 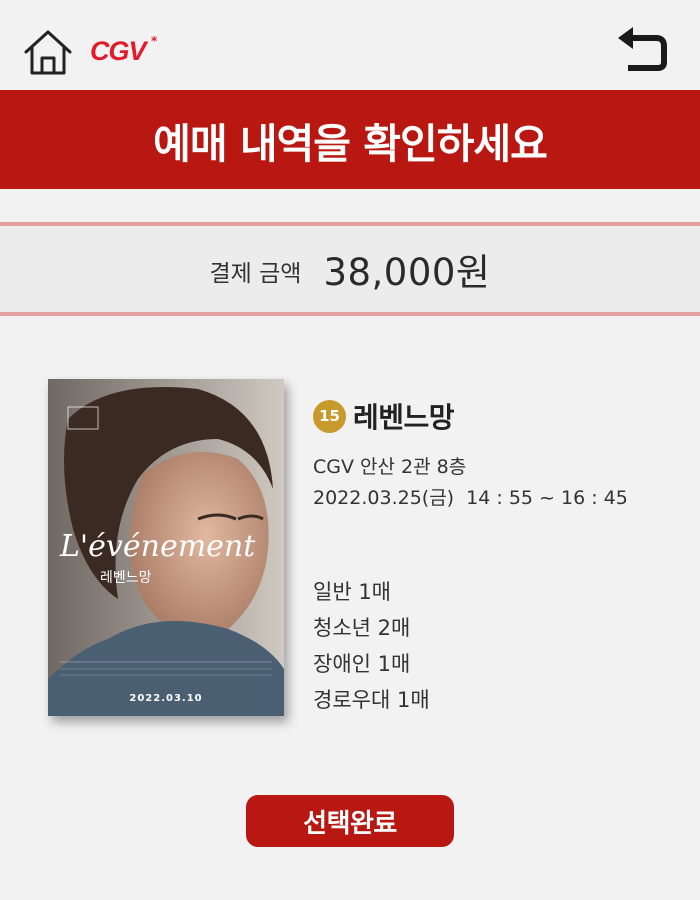 What do you see at coordinates (407, 272) in the screenshot?
I see `payment-amount: 38,000원` at bounding box center [407, 272].